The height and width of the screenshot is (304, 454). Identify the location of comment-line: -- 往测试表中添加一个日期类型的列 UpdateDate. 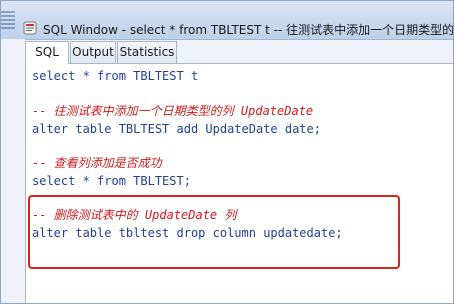
(173, 111).